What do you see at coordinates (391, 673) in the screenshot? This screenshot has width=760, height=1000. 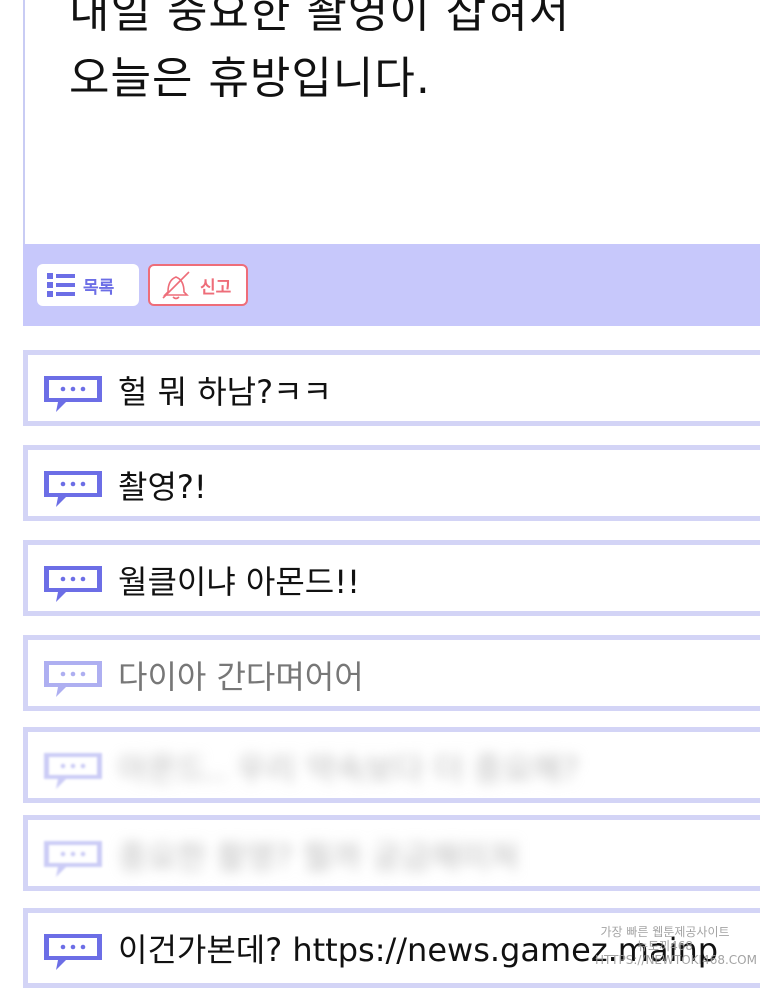 I see `comment-item: 다이아 간다며어어` at bounding box center [391, 673].